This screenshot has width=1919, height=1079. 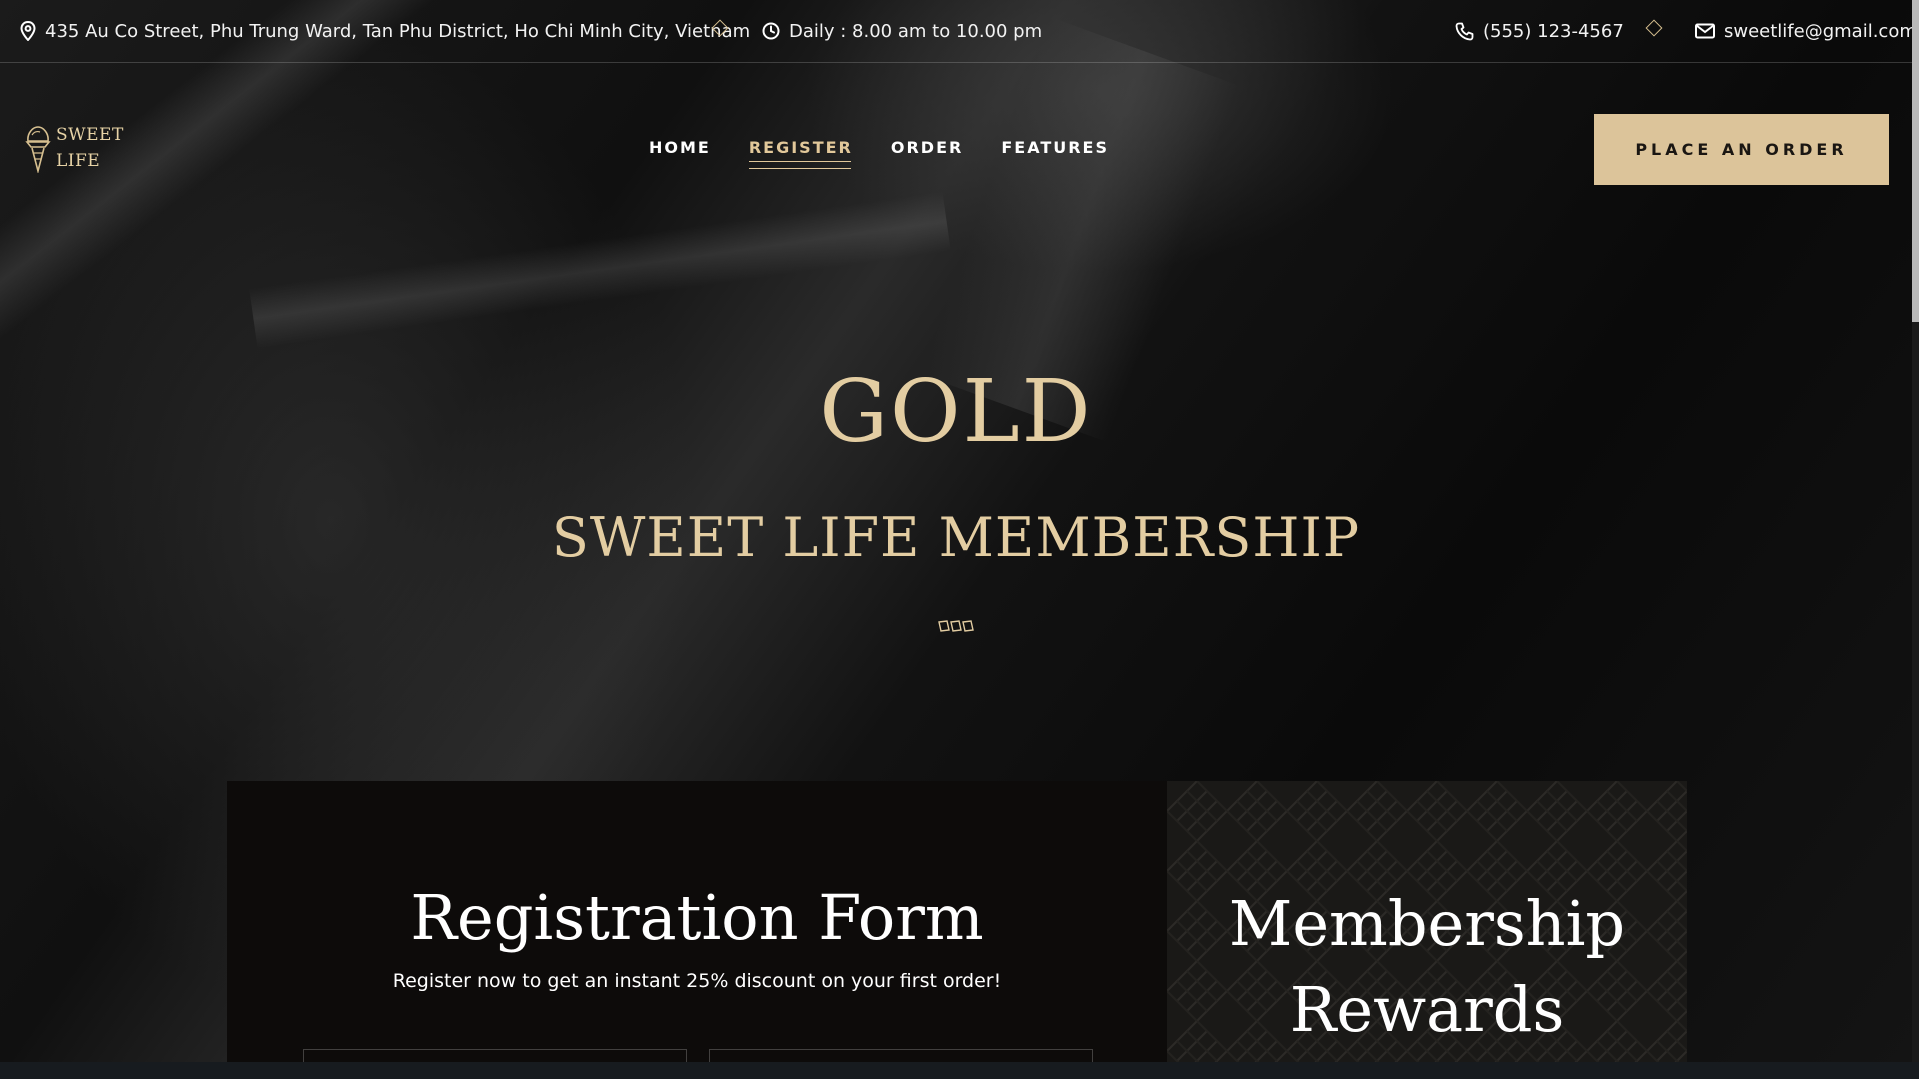 What do you see at coordinates (28, 31) in the screenshot?
I see `location-pin-icon` at bounding box center [28, 31].